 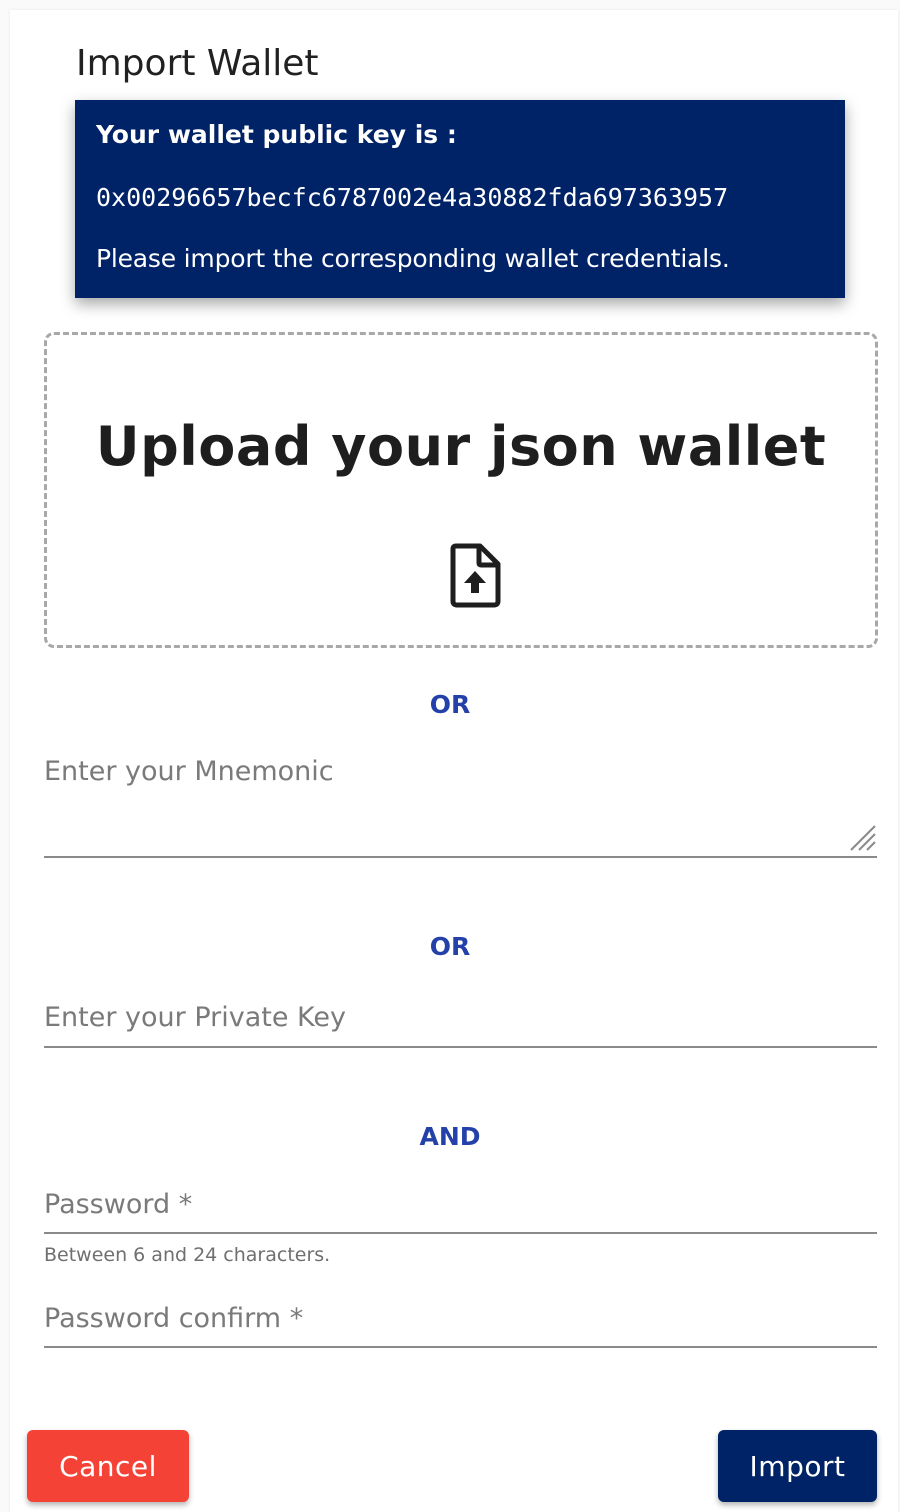 I want to click on password-confirm-field, so click(x=460, y=1324).